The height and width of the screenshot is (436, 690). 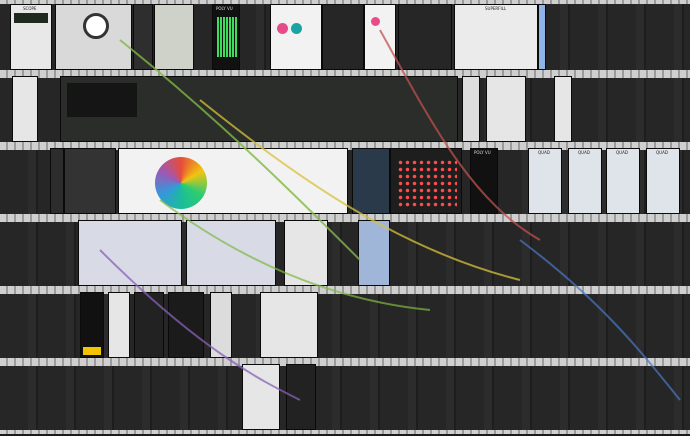 What do you see at coordinates (343, 37) in the screenshot?
I see `dark-sequencer-module` at bounding box center [343, 37].